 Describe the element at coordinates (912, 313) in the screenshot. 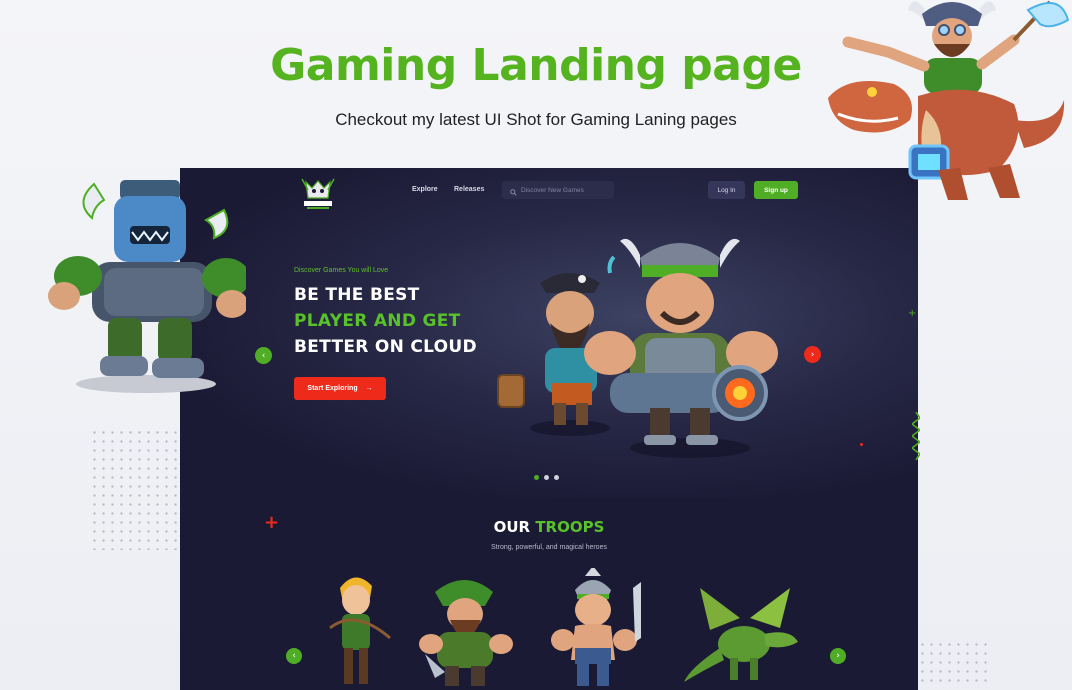

I see `green-plus-decoration: +` at that location.